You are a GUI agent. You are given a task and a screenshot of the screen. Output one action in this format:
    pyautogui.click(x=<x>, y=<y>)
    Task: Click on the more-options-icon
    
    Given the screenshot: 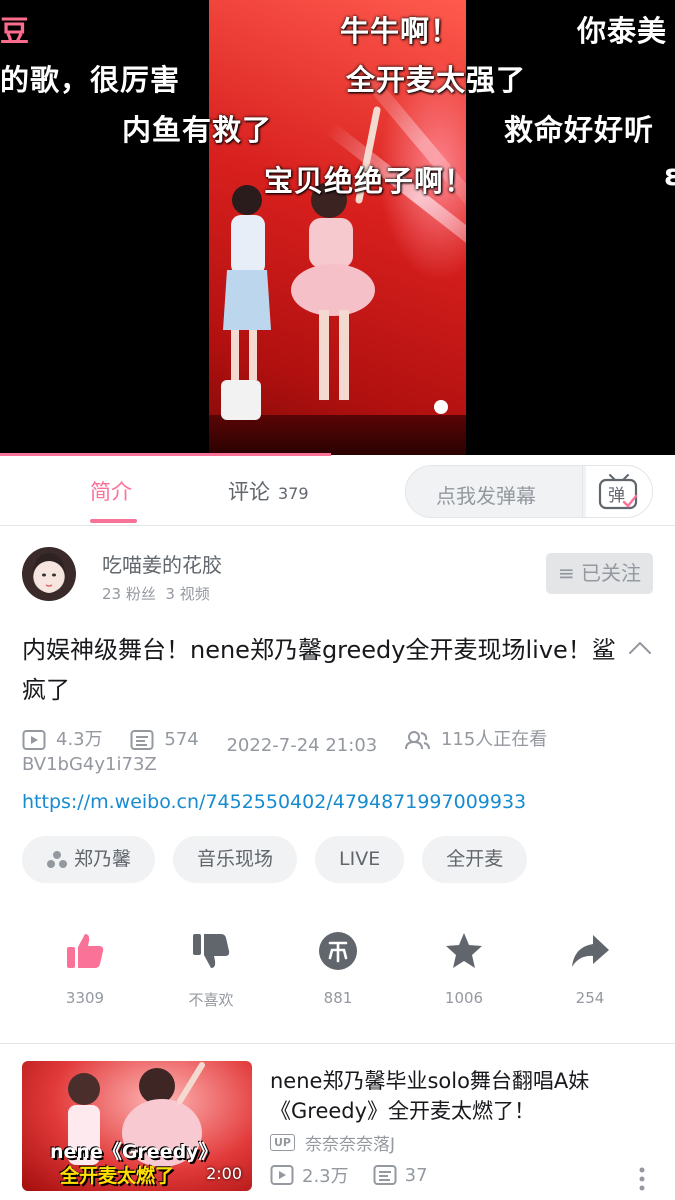 What is the action you would take?
    pyautogui.click(x=642, y=1179)
    